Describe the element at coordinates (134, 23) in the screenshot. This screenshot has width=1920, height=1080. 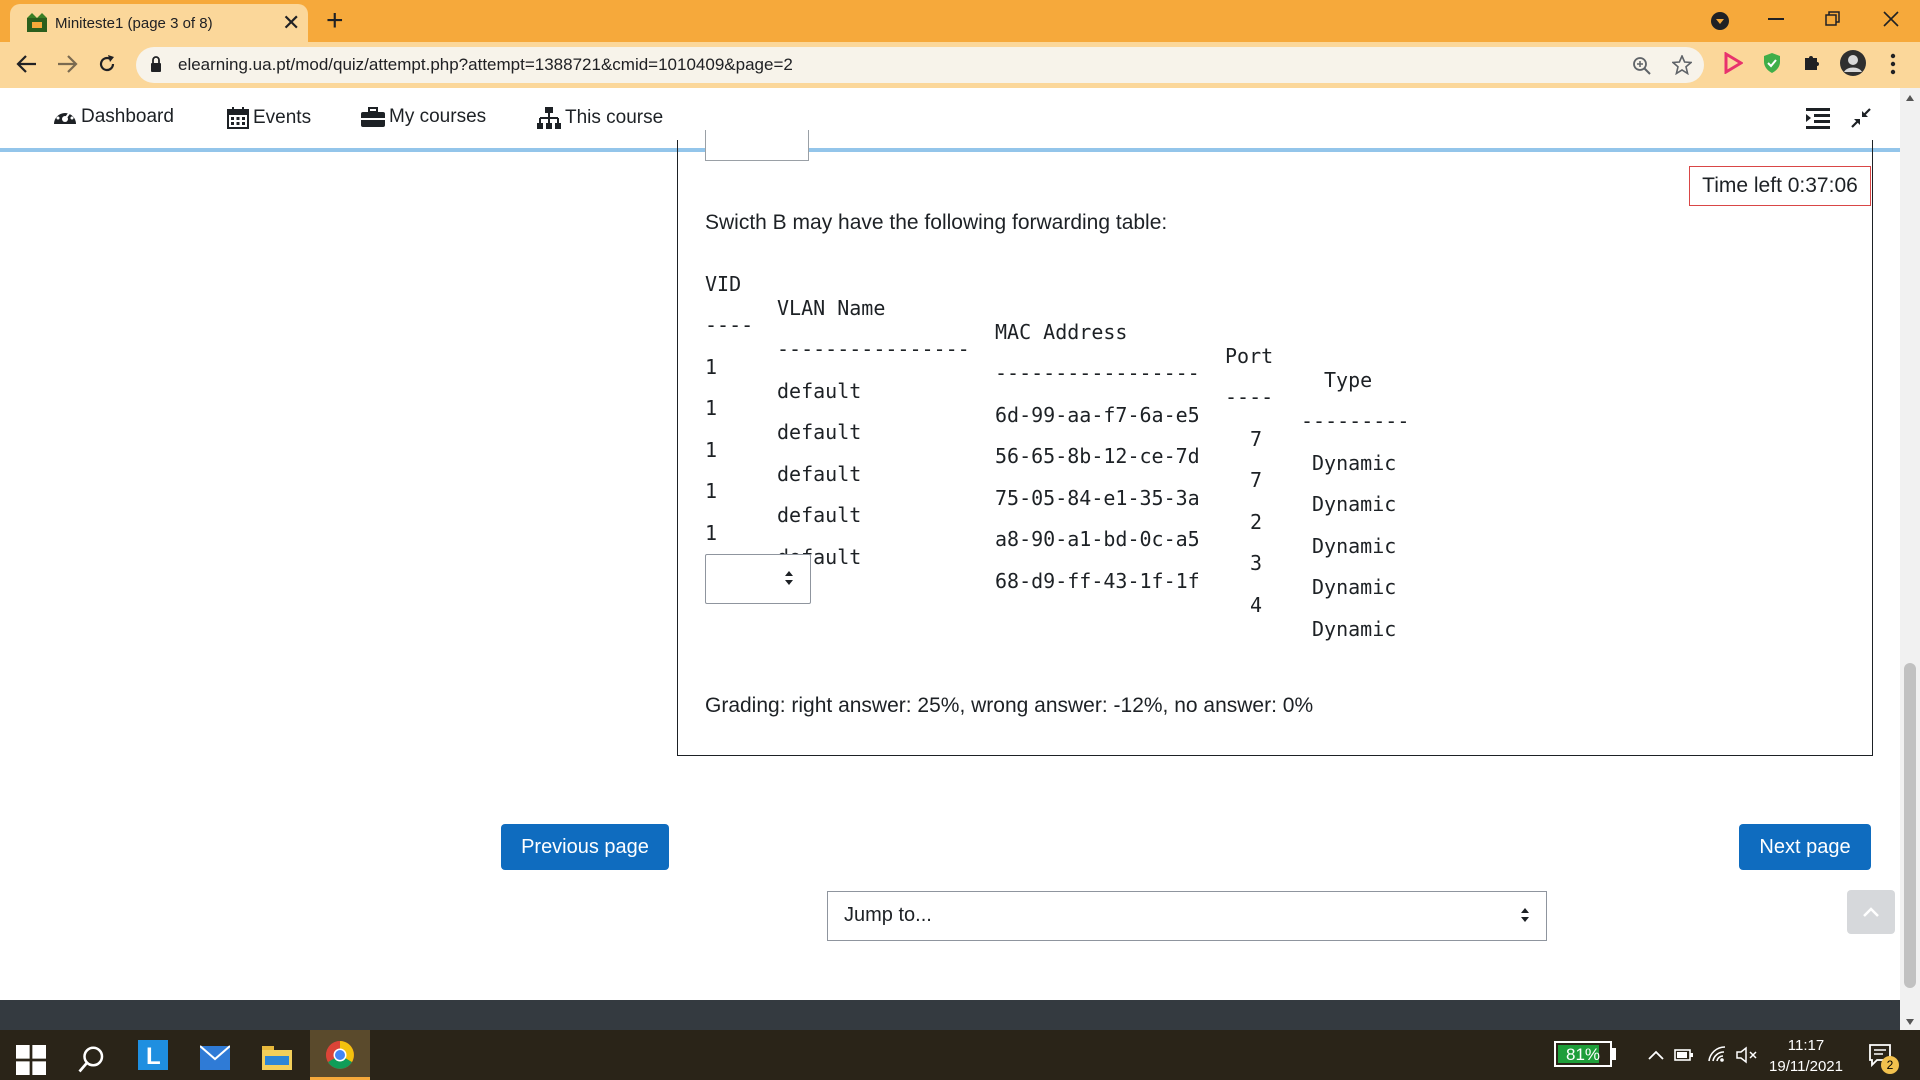
I see `tab-title: Miniteste1 (page 3 of 8)` at that location.